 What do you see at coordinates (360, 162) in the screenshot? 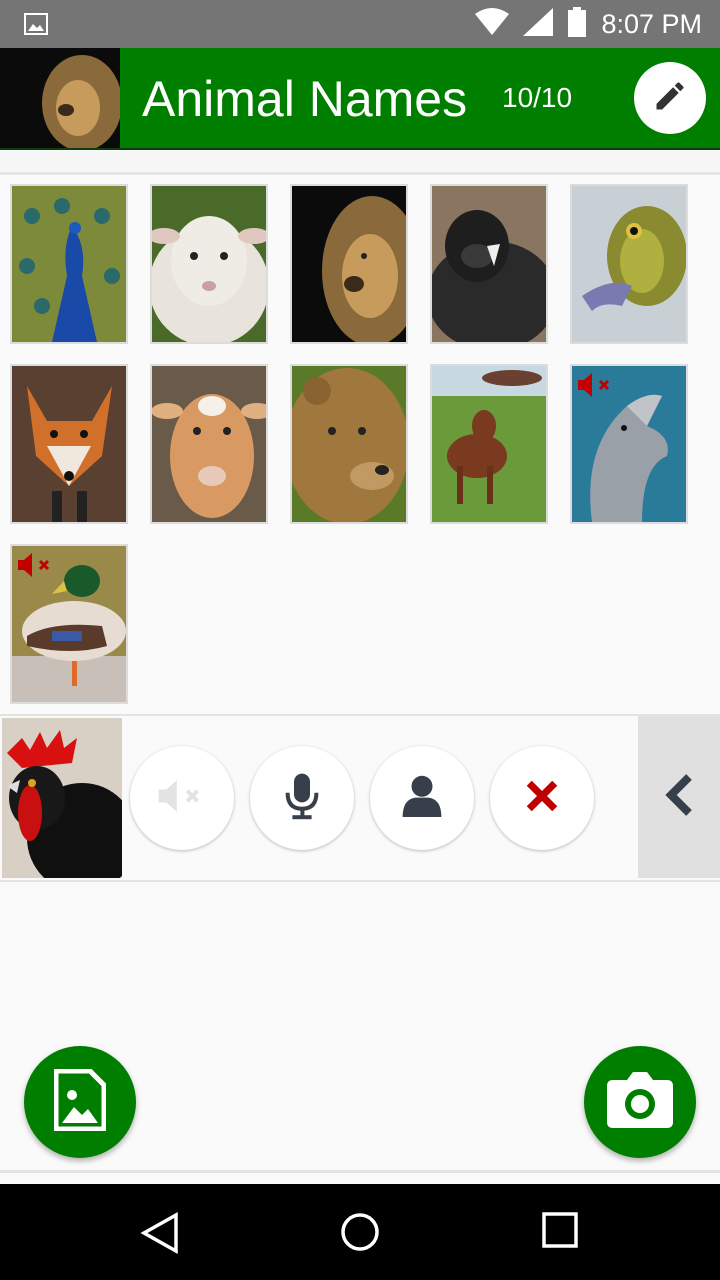
I see `header-divider` at bounding box center [360, 162].